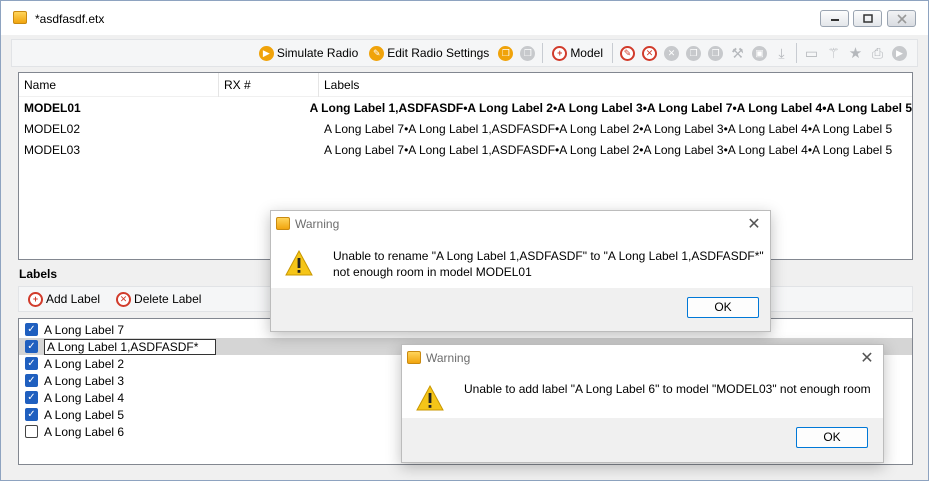 This screenshot has height=481, width=929. Describe the element at coordinates (84, 363) in the screenshot. I see `label-text: A Long Label 2` at that location.